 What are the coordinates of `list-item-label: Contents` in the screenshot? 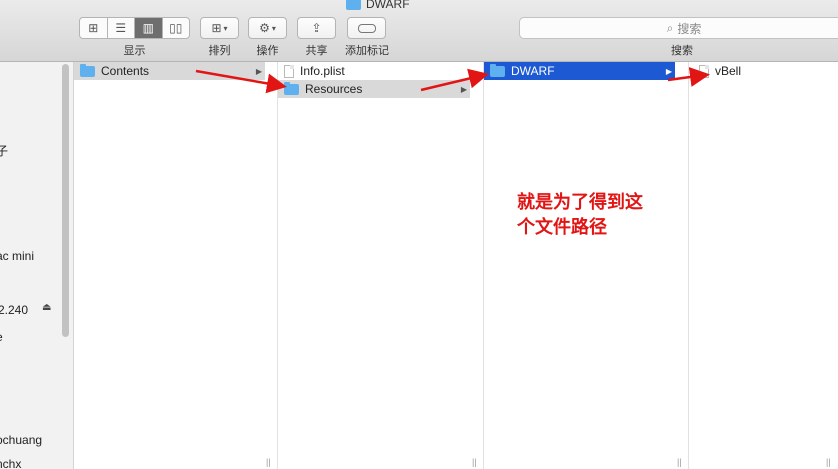 It's located at (125, 71).